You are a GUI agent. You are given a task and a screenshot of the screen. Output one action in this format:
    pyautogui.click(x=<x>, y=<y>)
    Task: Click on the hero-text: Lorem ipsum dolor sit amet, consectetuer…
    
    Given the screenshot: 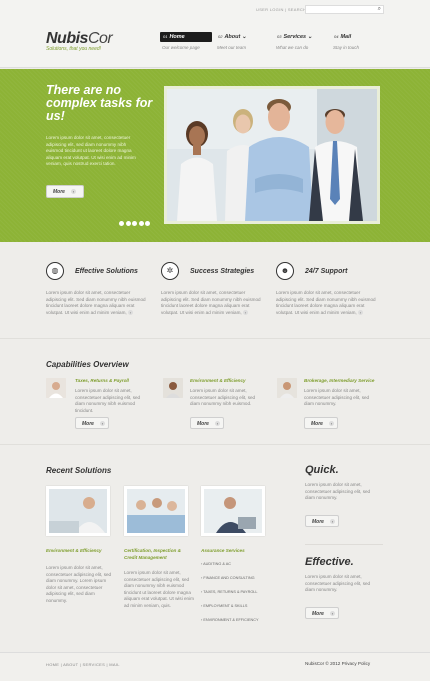 What is the action you would take?
    pyautogui.click(x=91, y=151)
    